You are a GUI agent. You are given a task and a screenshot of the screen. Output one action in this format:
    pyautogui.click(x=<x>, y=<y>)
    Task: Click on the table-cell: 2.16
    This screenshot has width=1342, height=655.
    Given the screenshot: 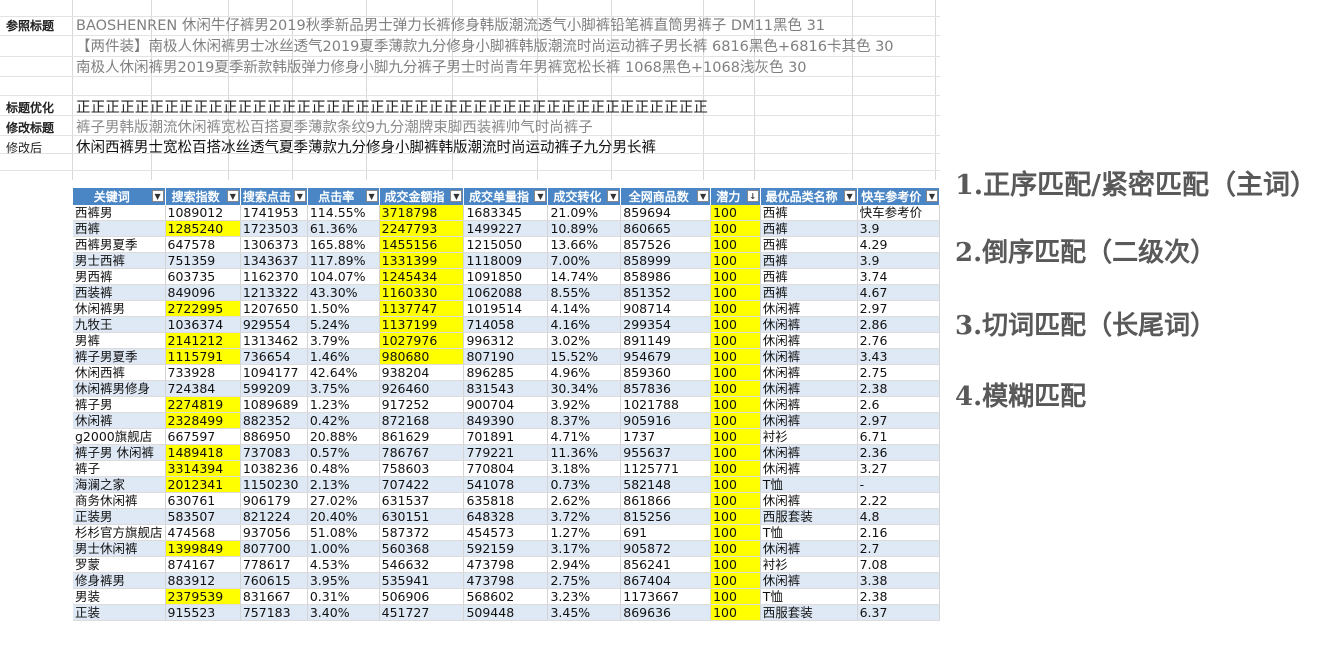 What is the action you would take?
    pyautogui.click(x=898, y=532)
    